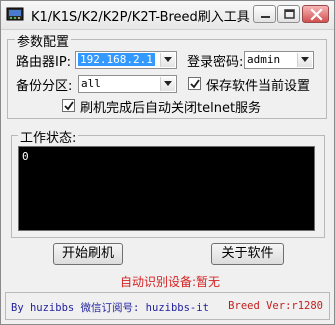 The height and width of the screenshot is (325, 335). What do you see at coordinates (275, 306) in the screenshot?
I see `version-text: Breed Ver:r1280` at bounding box center [275, 306].